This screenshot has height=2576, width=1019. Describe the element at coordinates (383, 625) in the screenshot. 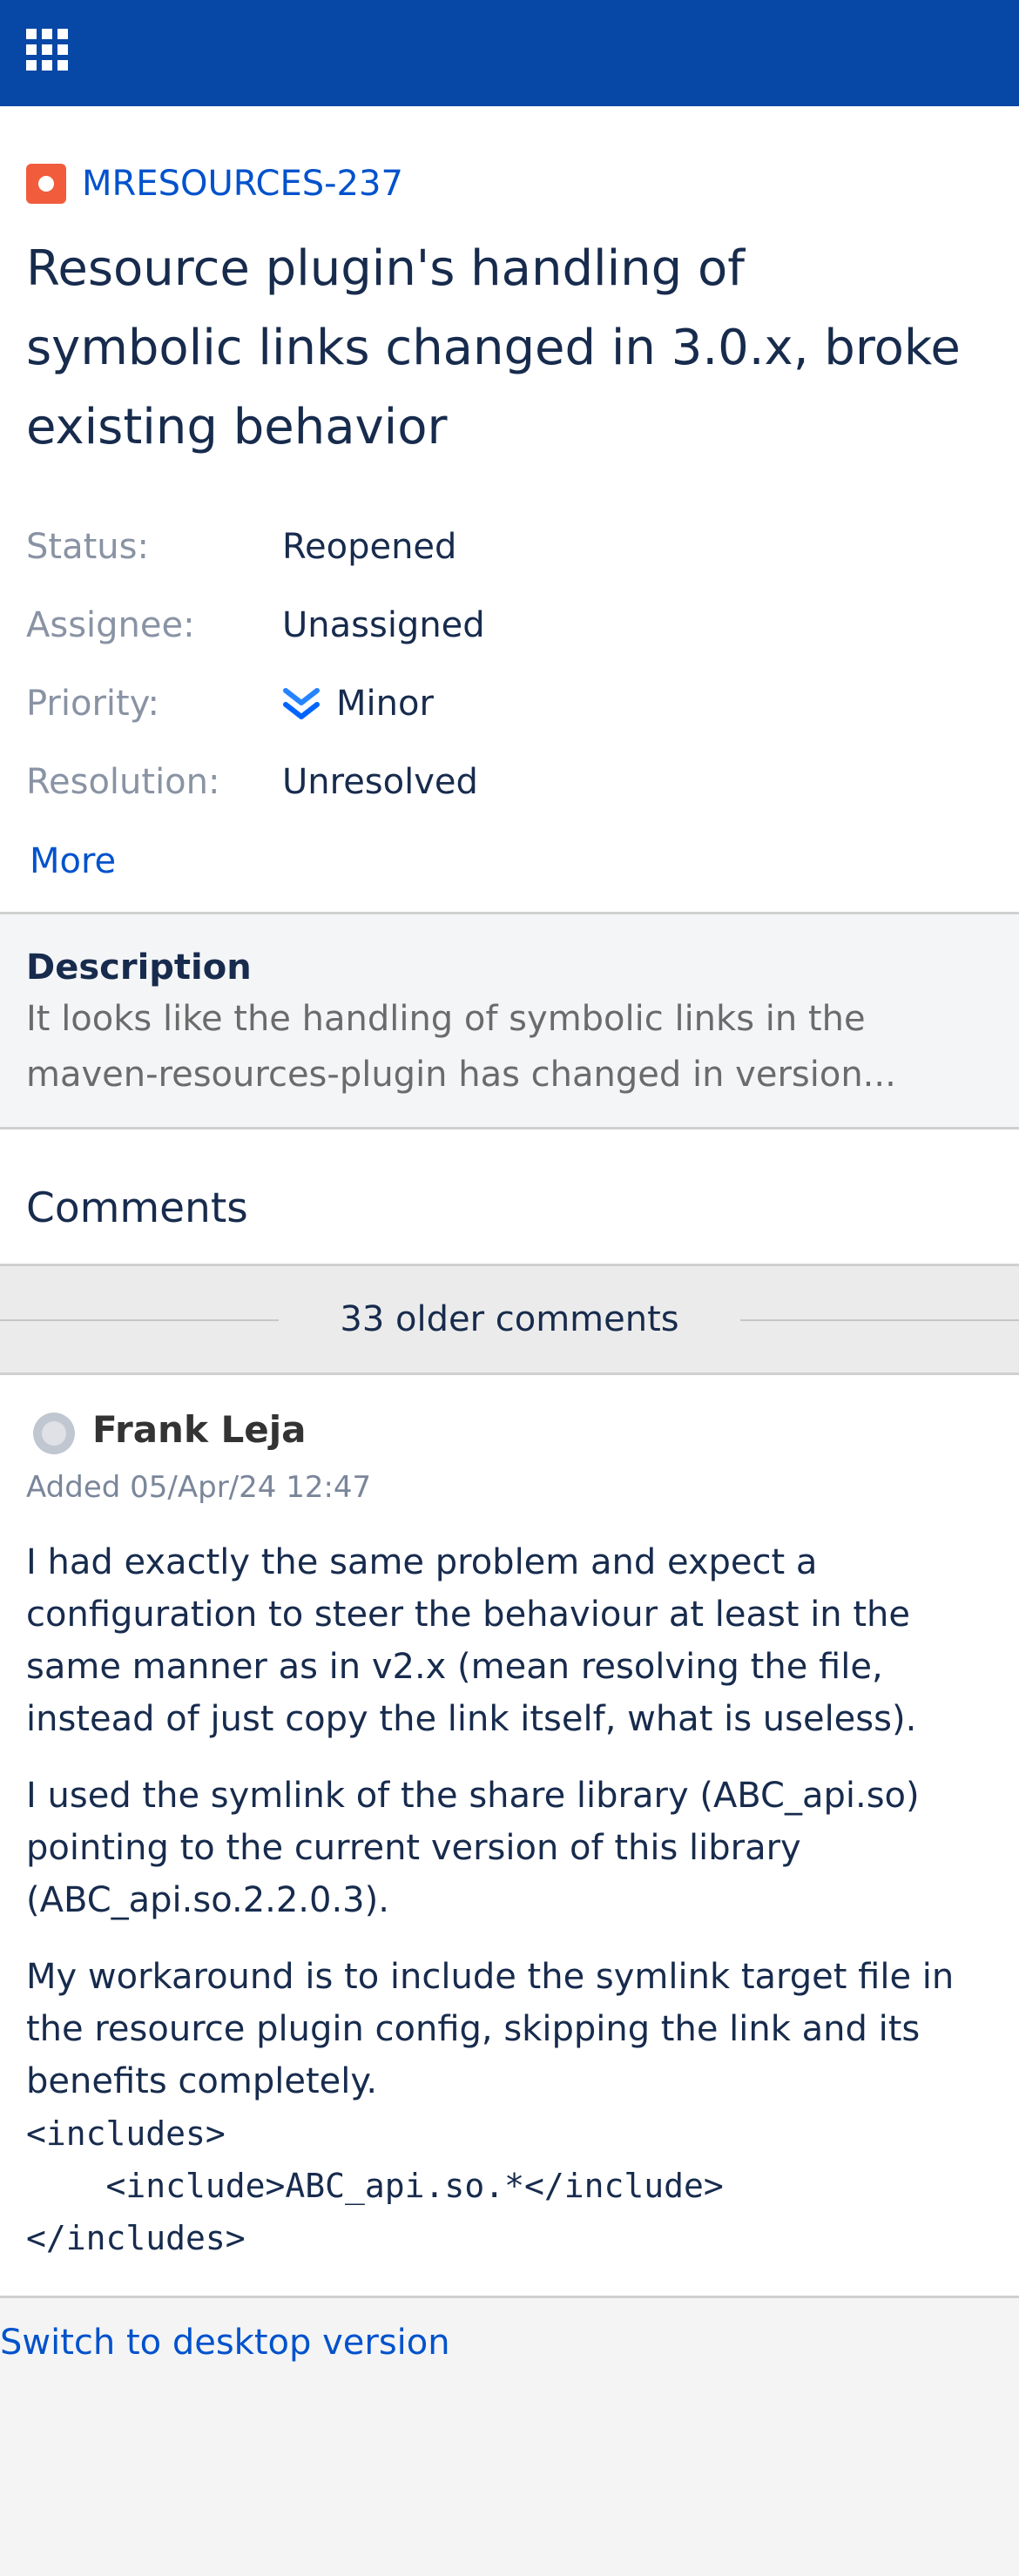

I see `assignee-value: Unassigned` at that location.